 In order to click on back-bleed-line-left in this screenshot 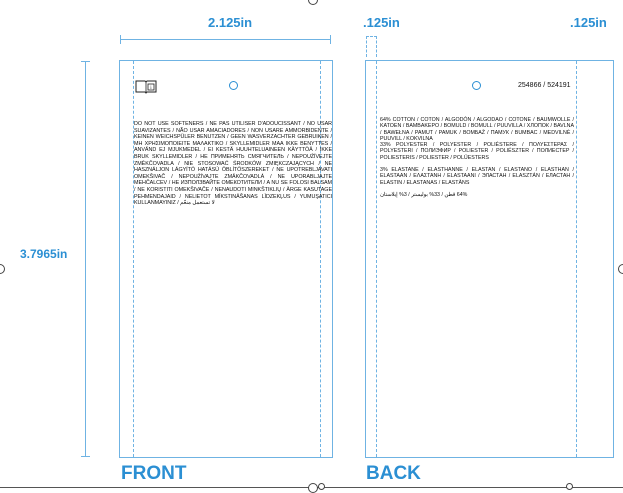, I will do `click(376, 259)`.